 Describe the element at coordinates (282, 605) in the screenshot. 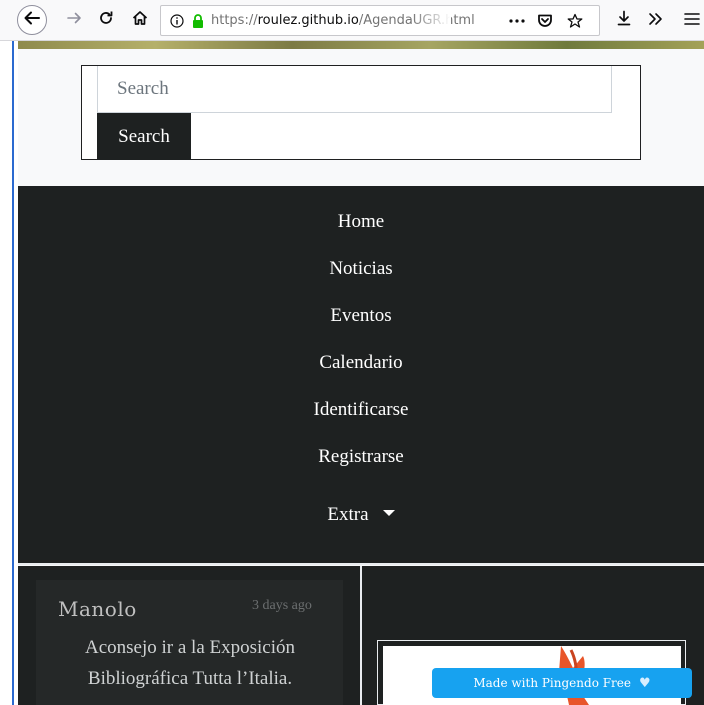

I see `comment-timestamp: 3 days ago` at that location.